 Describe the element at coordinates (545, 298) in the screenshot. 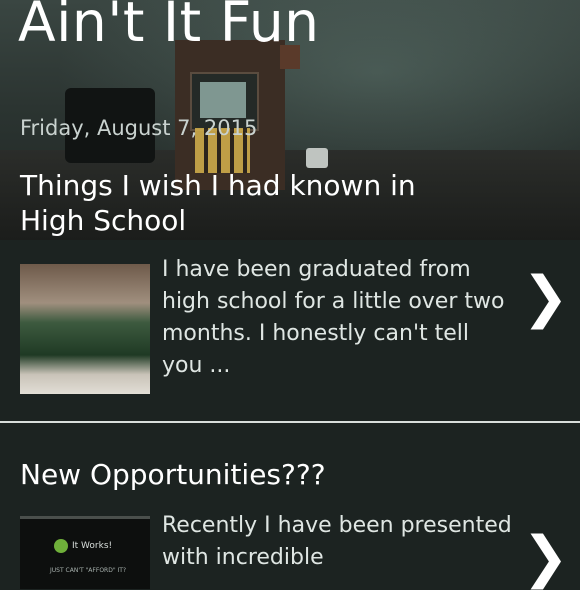

I see `chevron-right-icon: ❯` at that location.